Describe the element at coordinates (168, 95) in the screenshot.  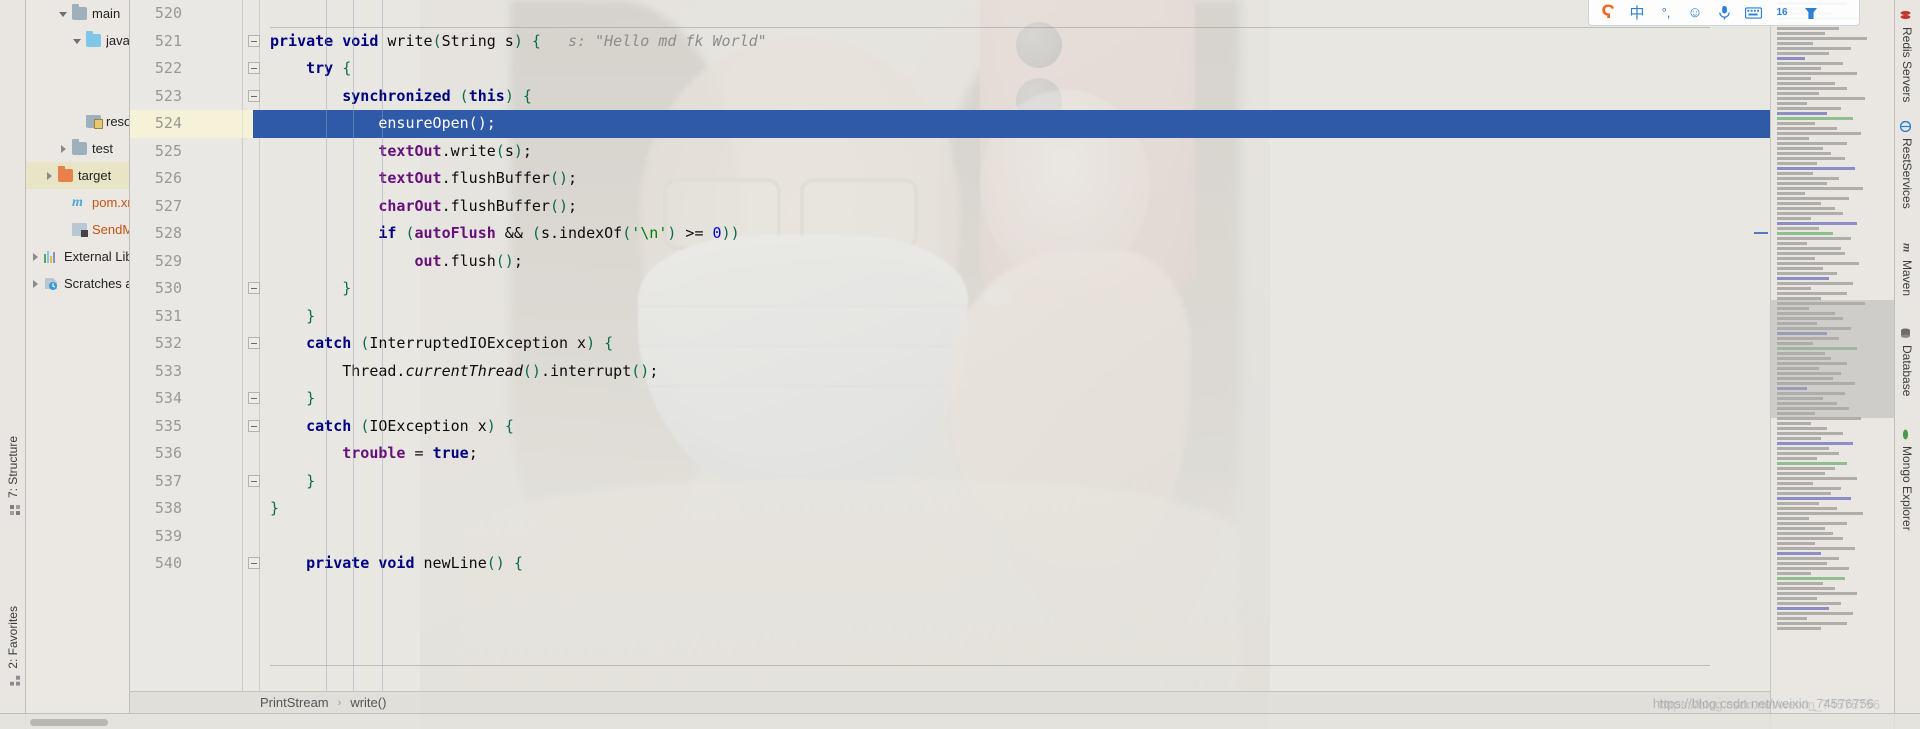
I see `line-number: 523` at that location.